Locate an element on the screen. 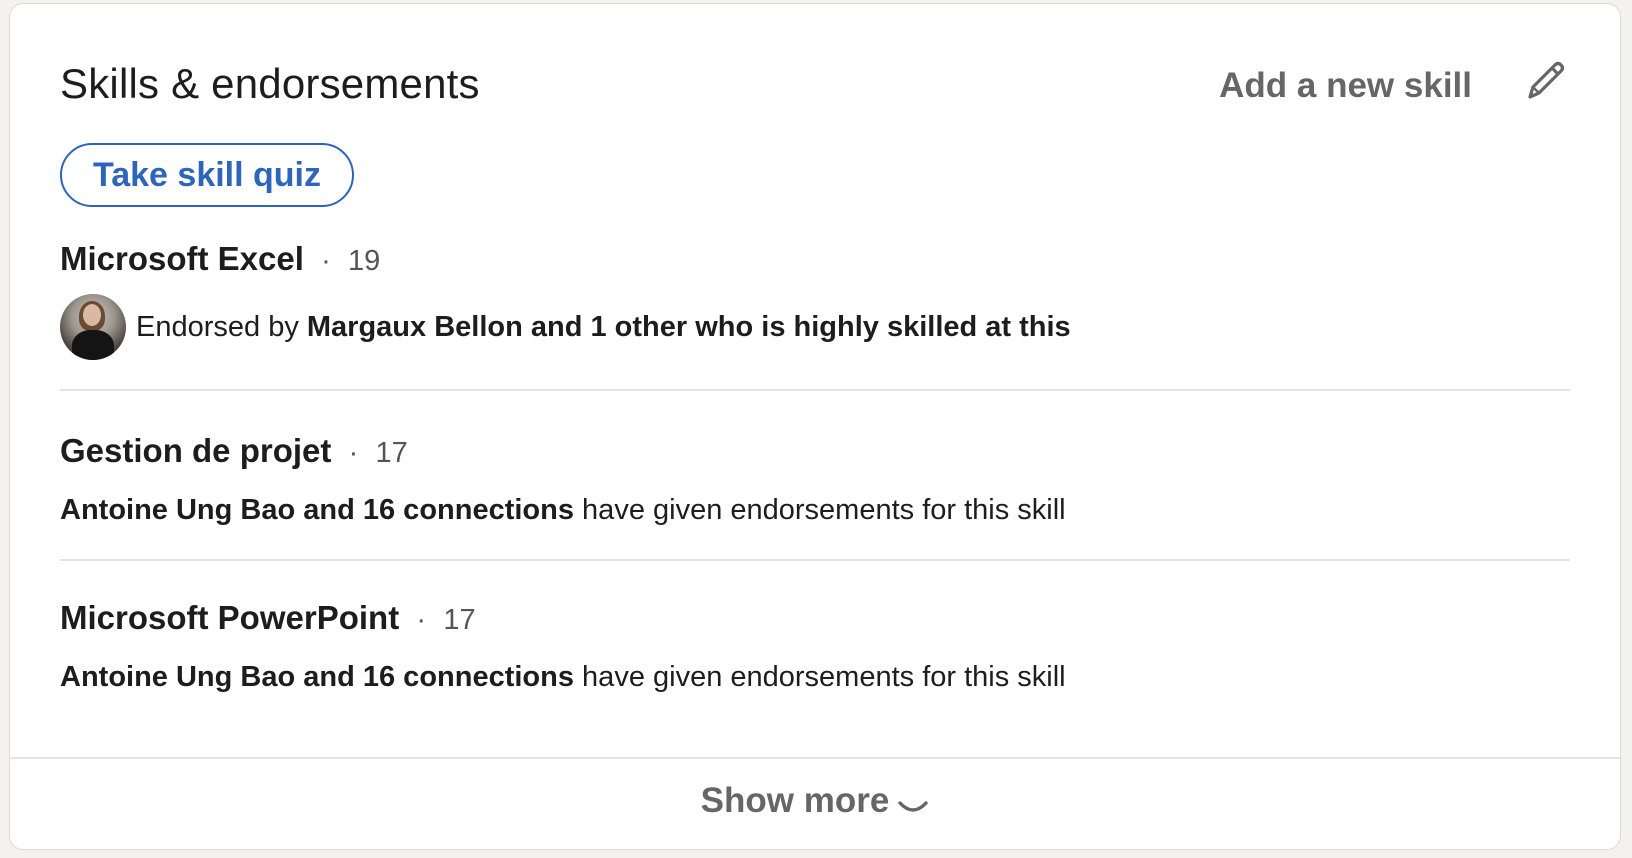 This screenshot has height=858, width=1632. section-header: Skills & endorsements Add a new skill is located at coordinates (815, 84).